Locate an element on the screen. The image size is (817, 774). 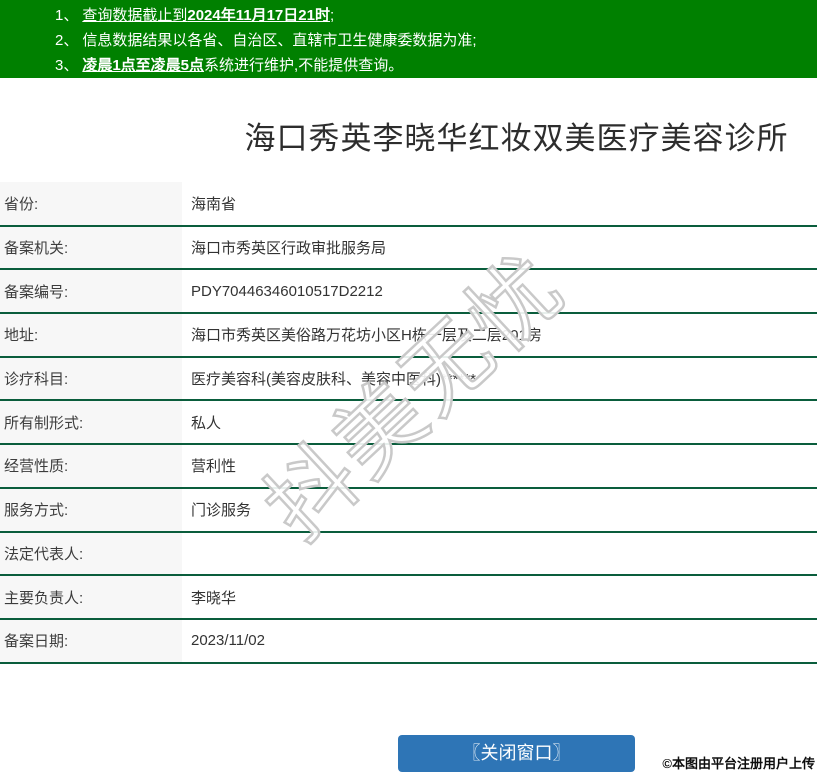
row-label: 经营性质: is located at coordinates (91, 466).